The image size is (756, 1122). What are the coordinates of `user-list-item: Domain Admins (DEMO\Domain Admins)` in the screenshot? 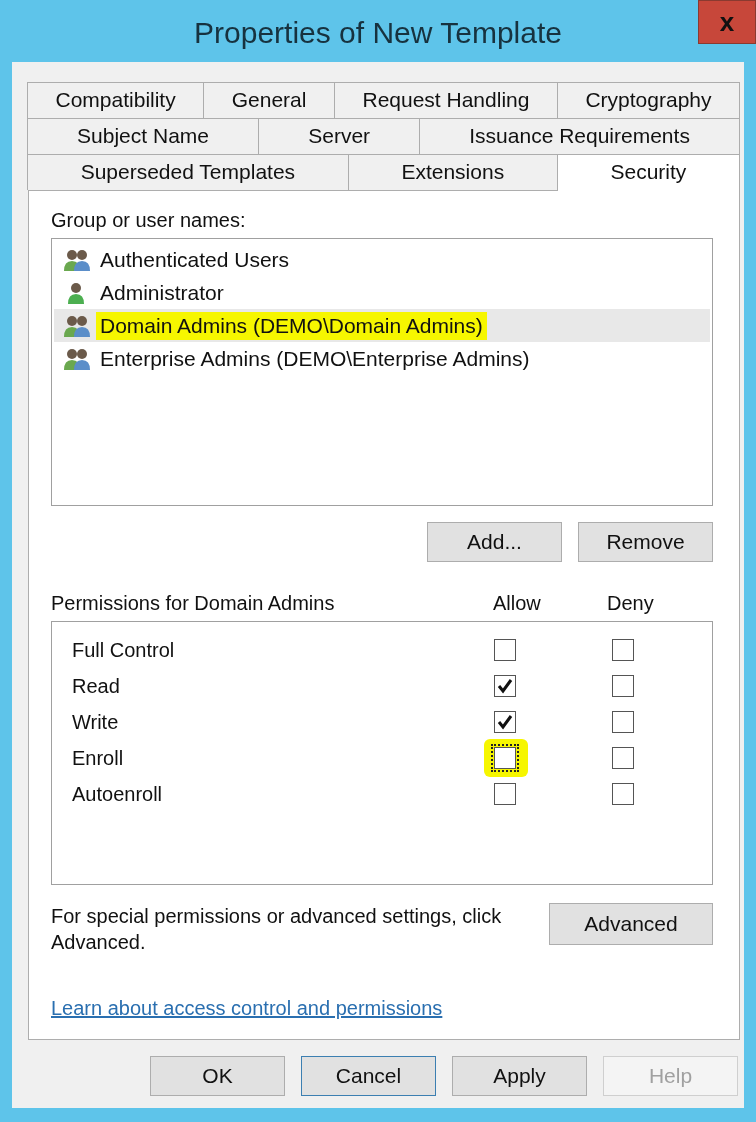 It's located at (382, 325).